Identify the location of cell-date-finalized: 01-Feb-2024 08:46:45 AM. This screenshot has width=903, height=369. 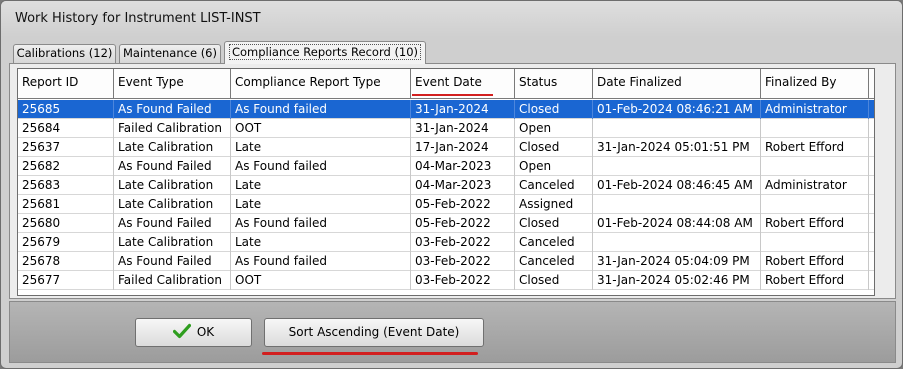
(677, 185).